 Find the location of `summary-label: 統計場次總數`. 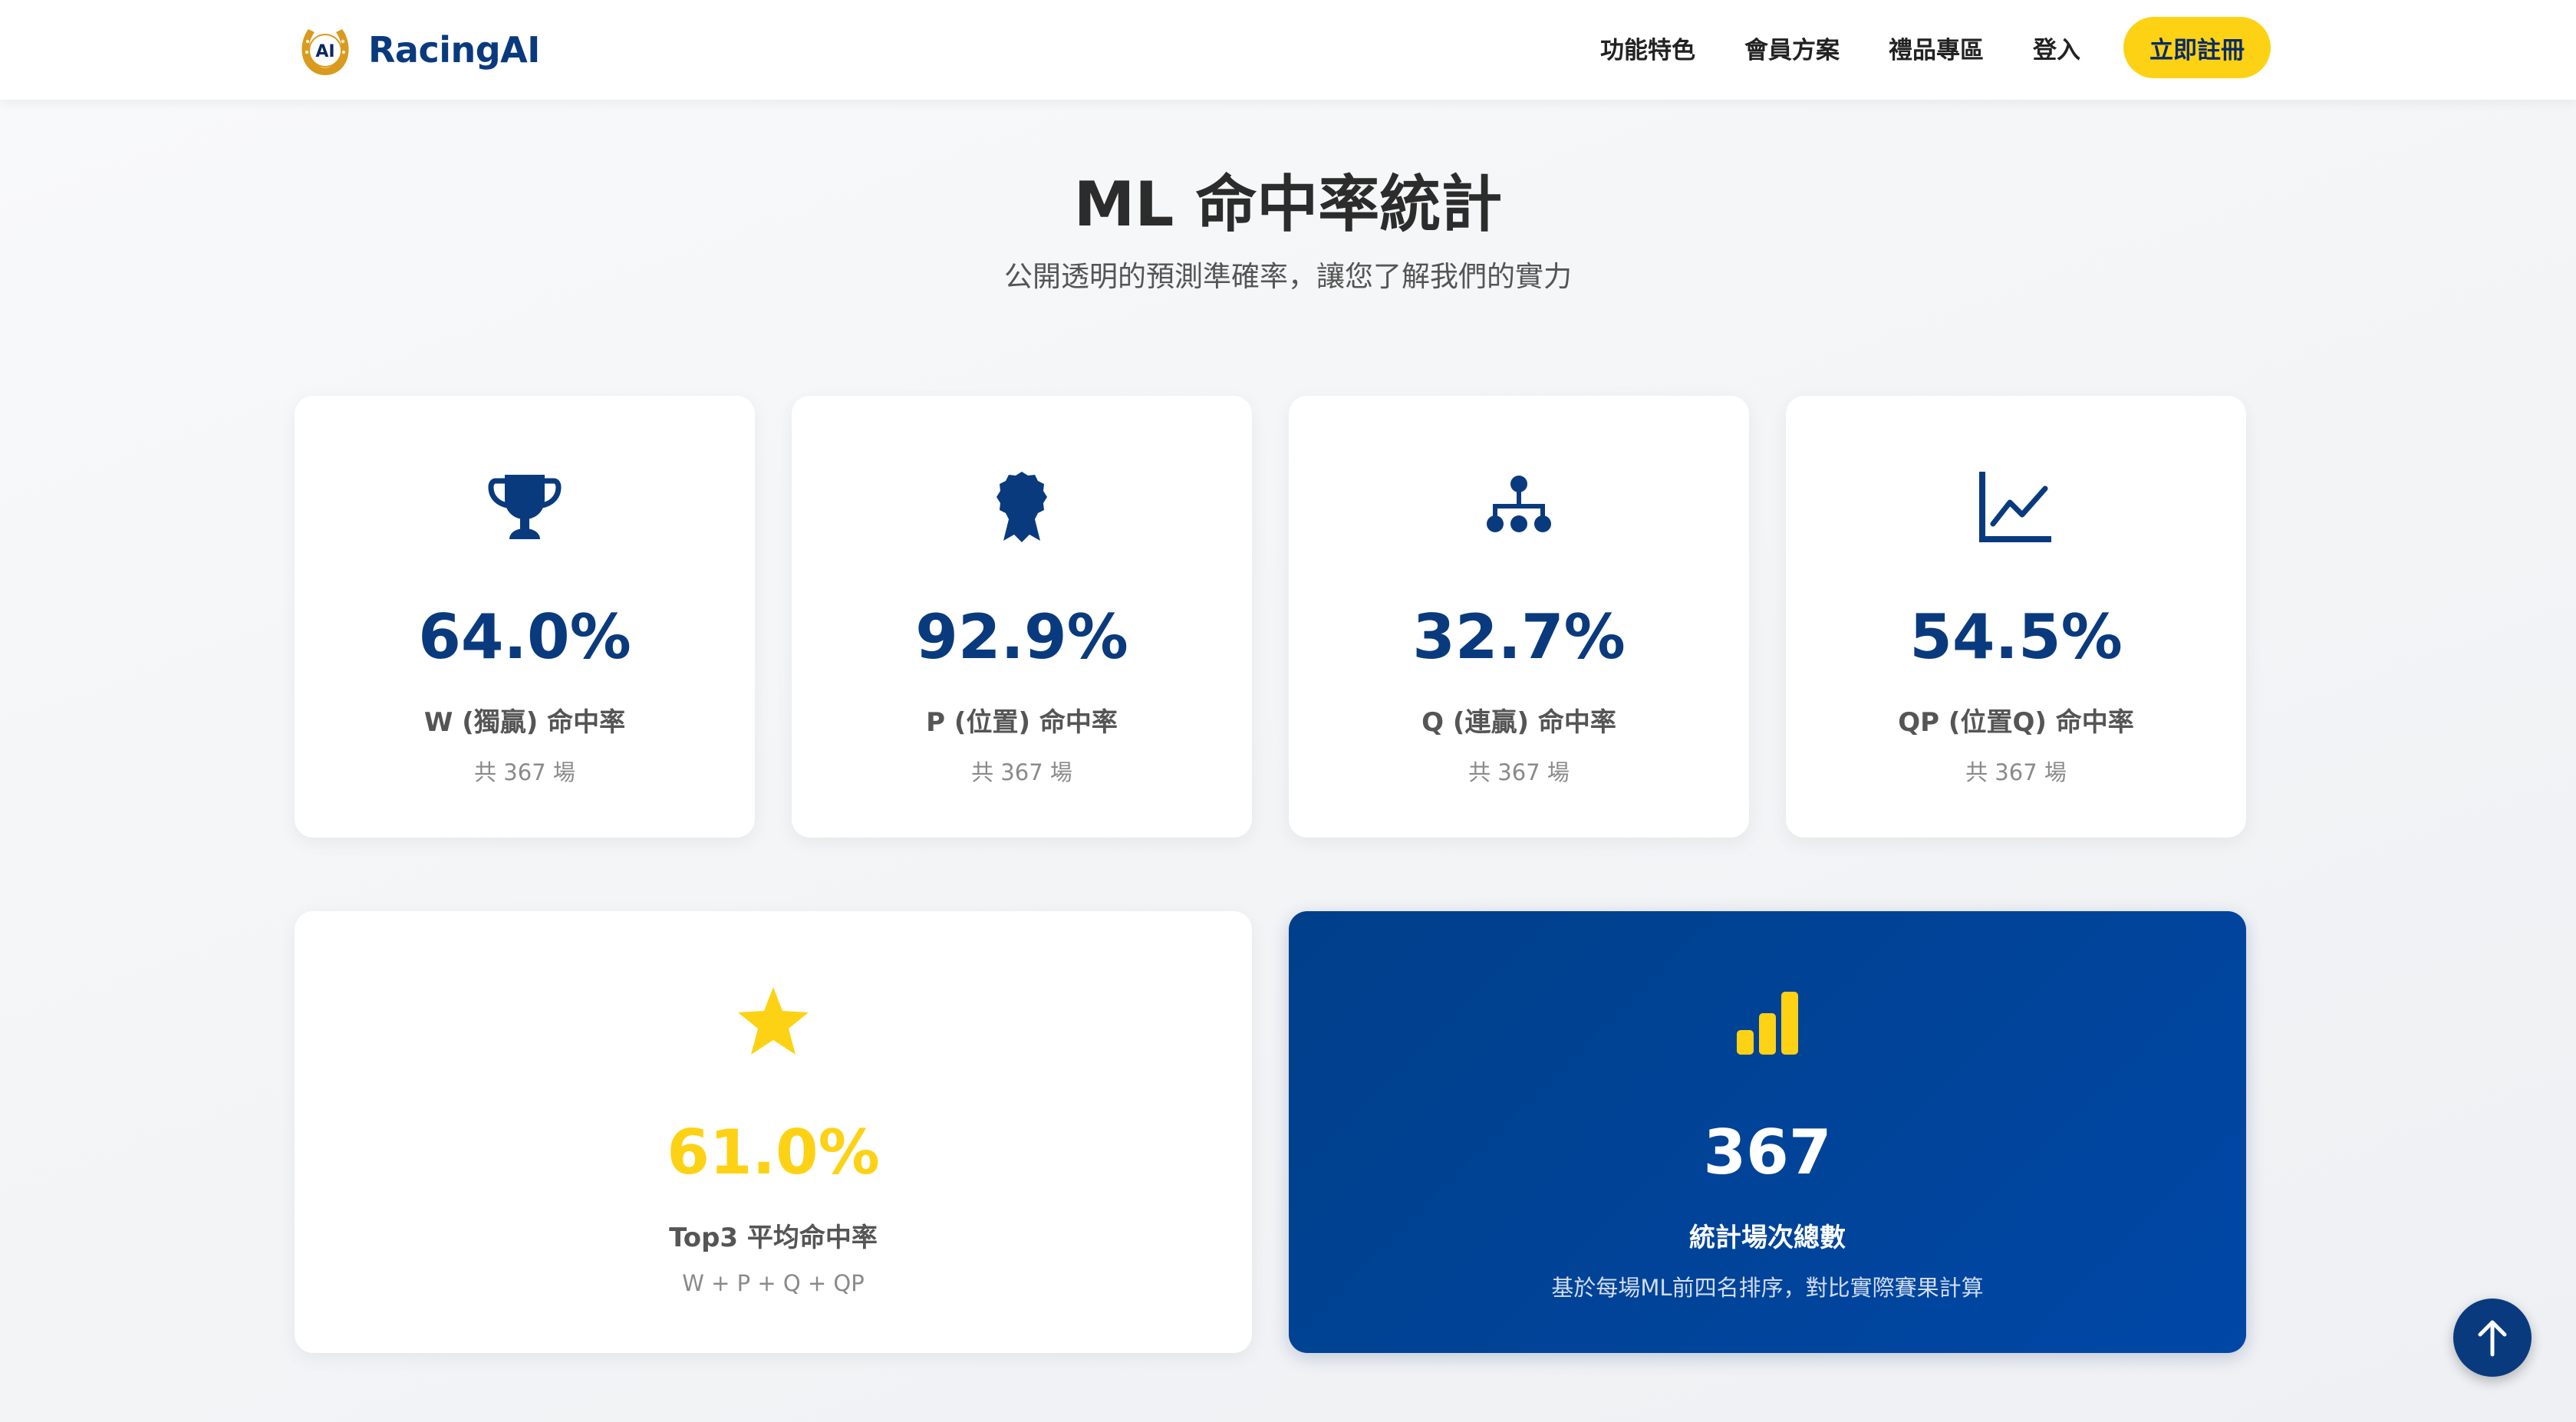

summary-label: 統計場次總數 is located at coordinates (1767, 1238).